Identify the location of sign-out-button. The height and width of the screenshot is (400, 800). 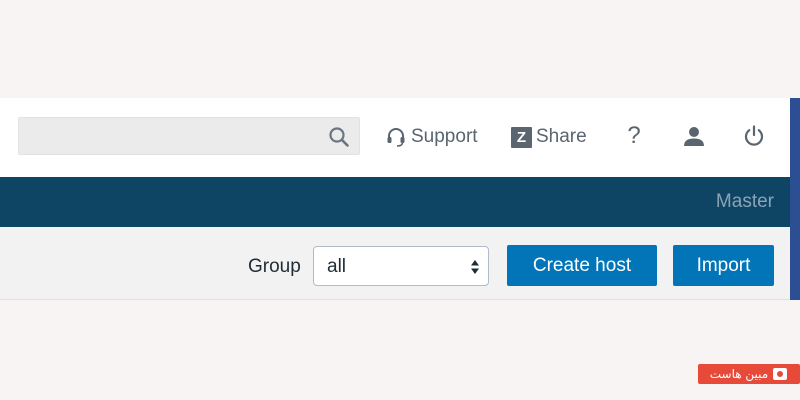
(754, 136).